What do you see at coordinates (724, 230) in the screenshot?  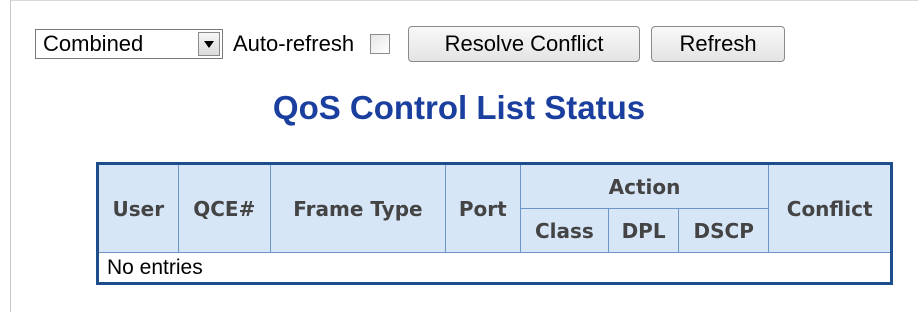 I see `col-dscp: DSCP` at bounding box center [724, 230].